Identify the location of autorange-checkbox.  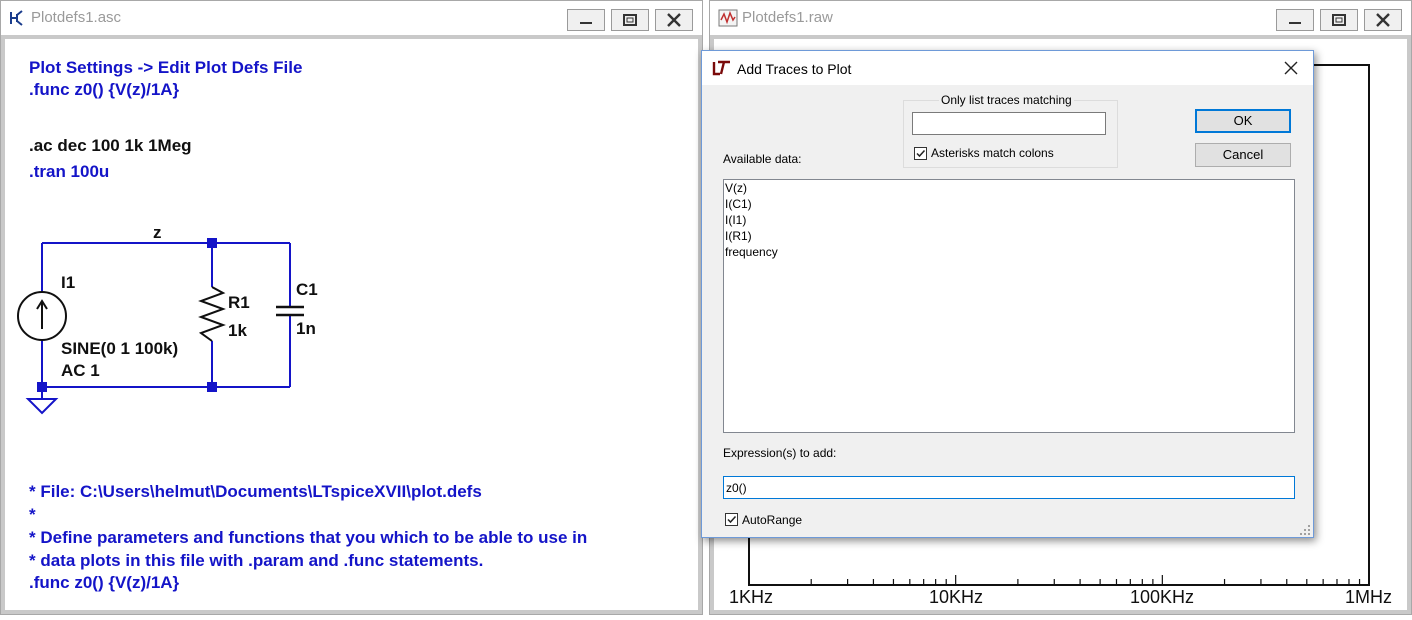
(731, 519).